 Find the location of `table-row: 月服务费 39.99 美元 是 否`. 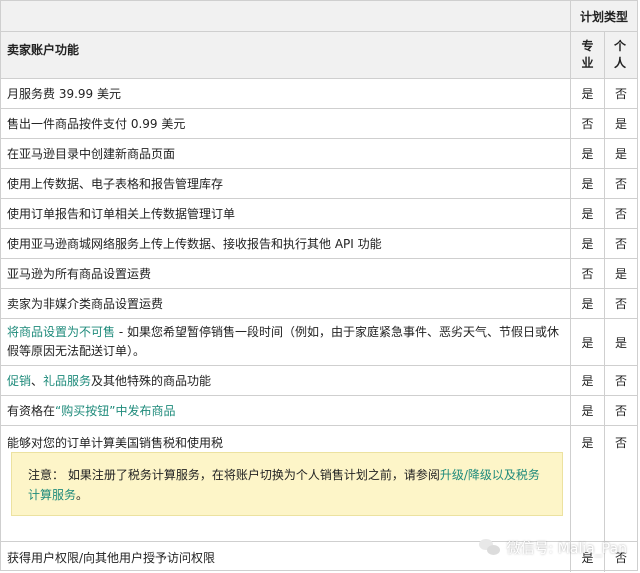

table-row: 月服务费 39.99 美元 是 否 is located at coordinates (319, 94).